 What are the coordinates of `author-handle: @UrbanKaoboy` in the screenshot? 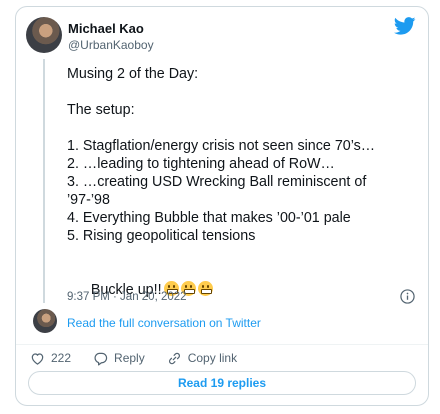 It's located at (111, 45).